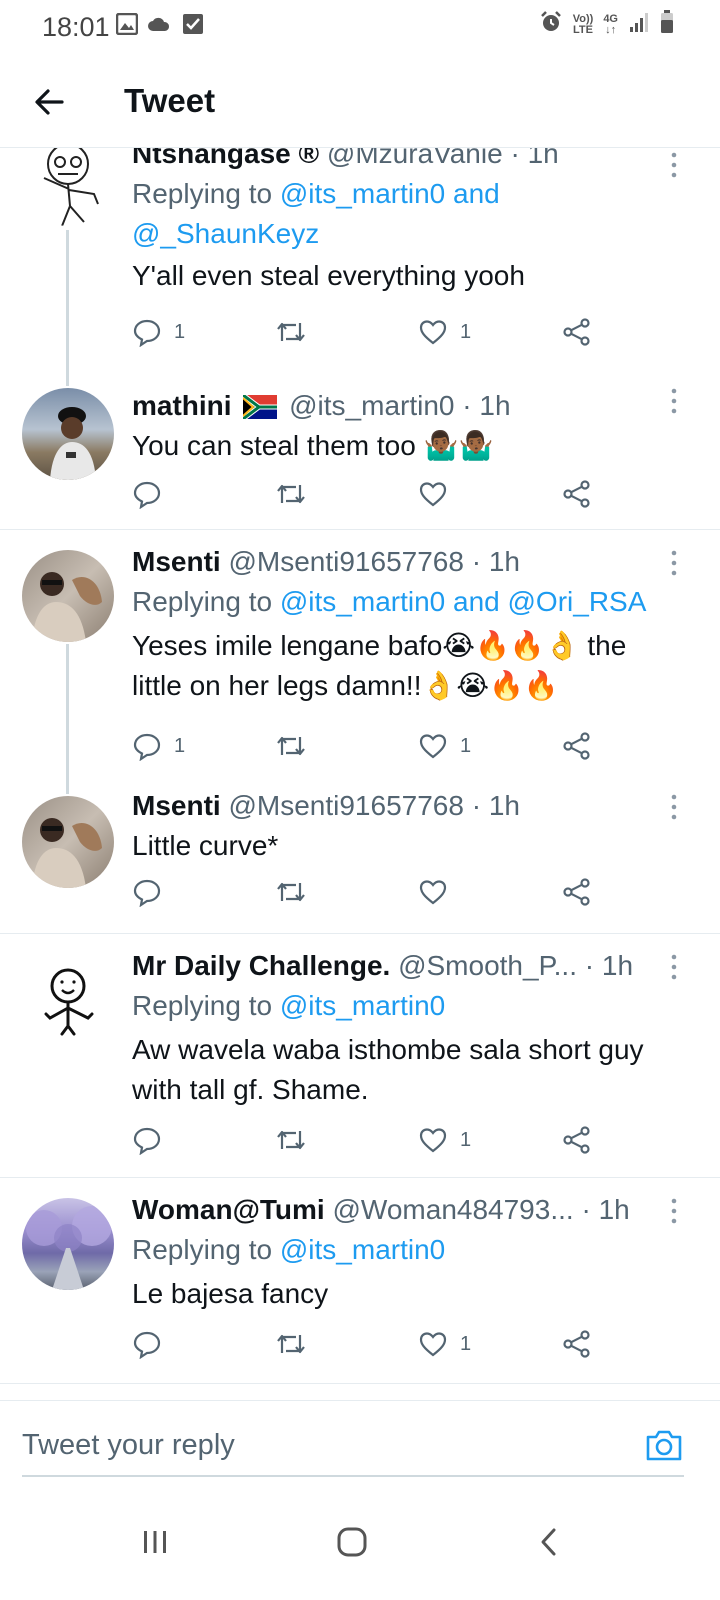 This screenshot has width=720, height=1600. Describe the element at coordinates (551, 24) in the screenshot. I see `alarm-icon` at that location.